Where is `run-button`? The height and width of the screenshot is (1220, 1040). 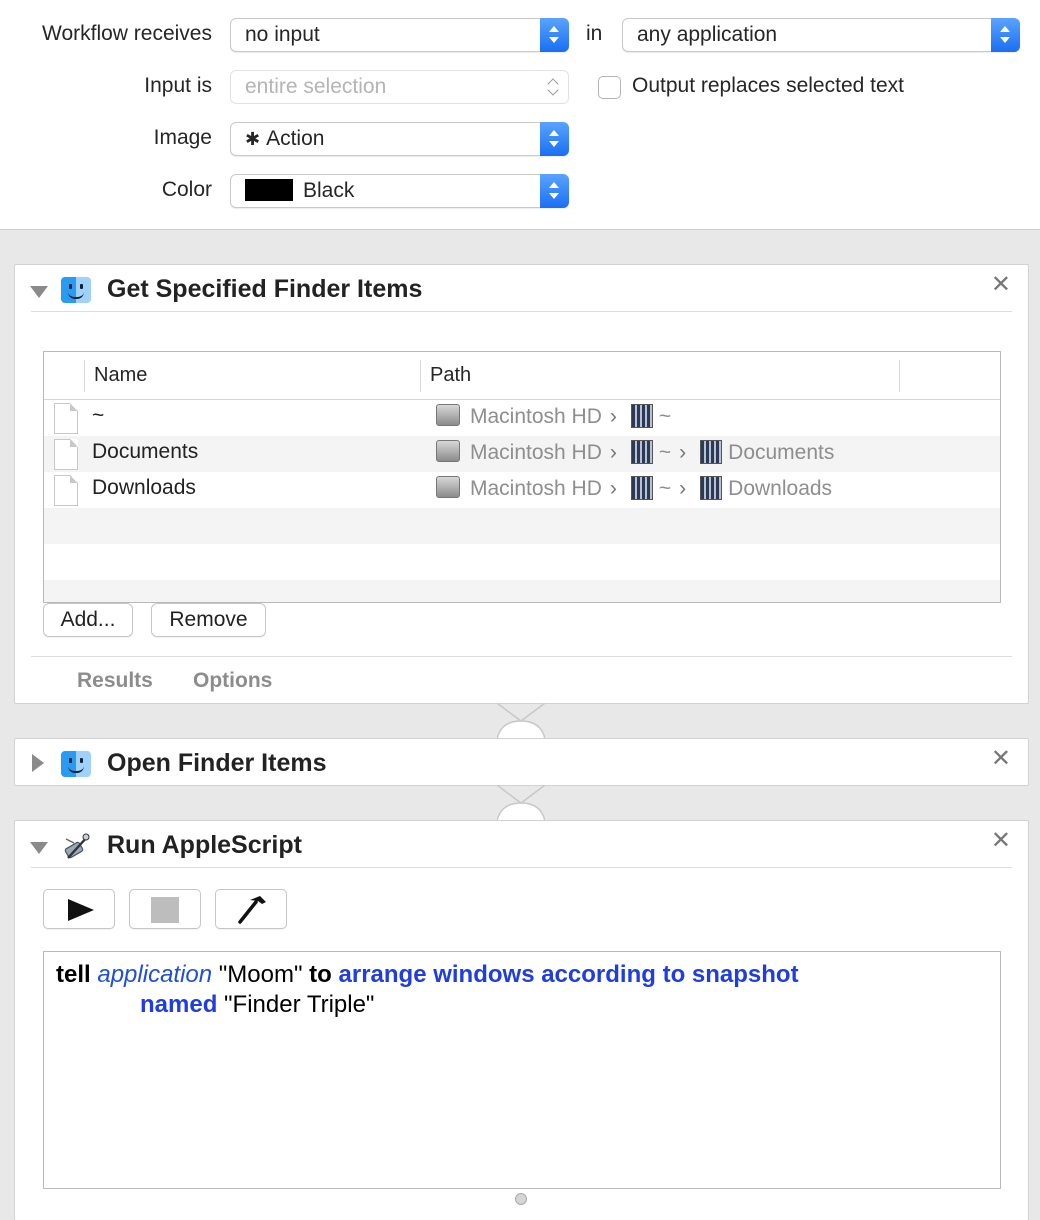
run-button is located at coordinates (79, 909).